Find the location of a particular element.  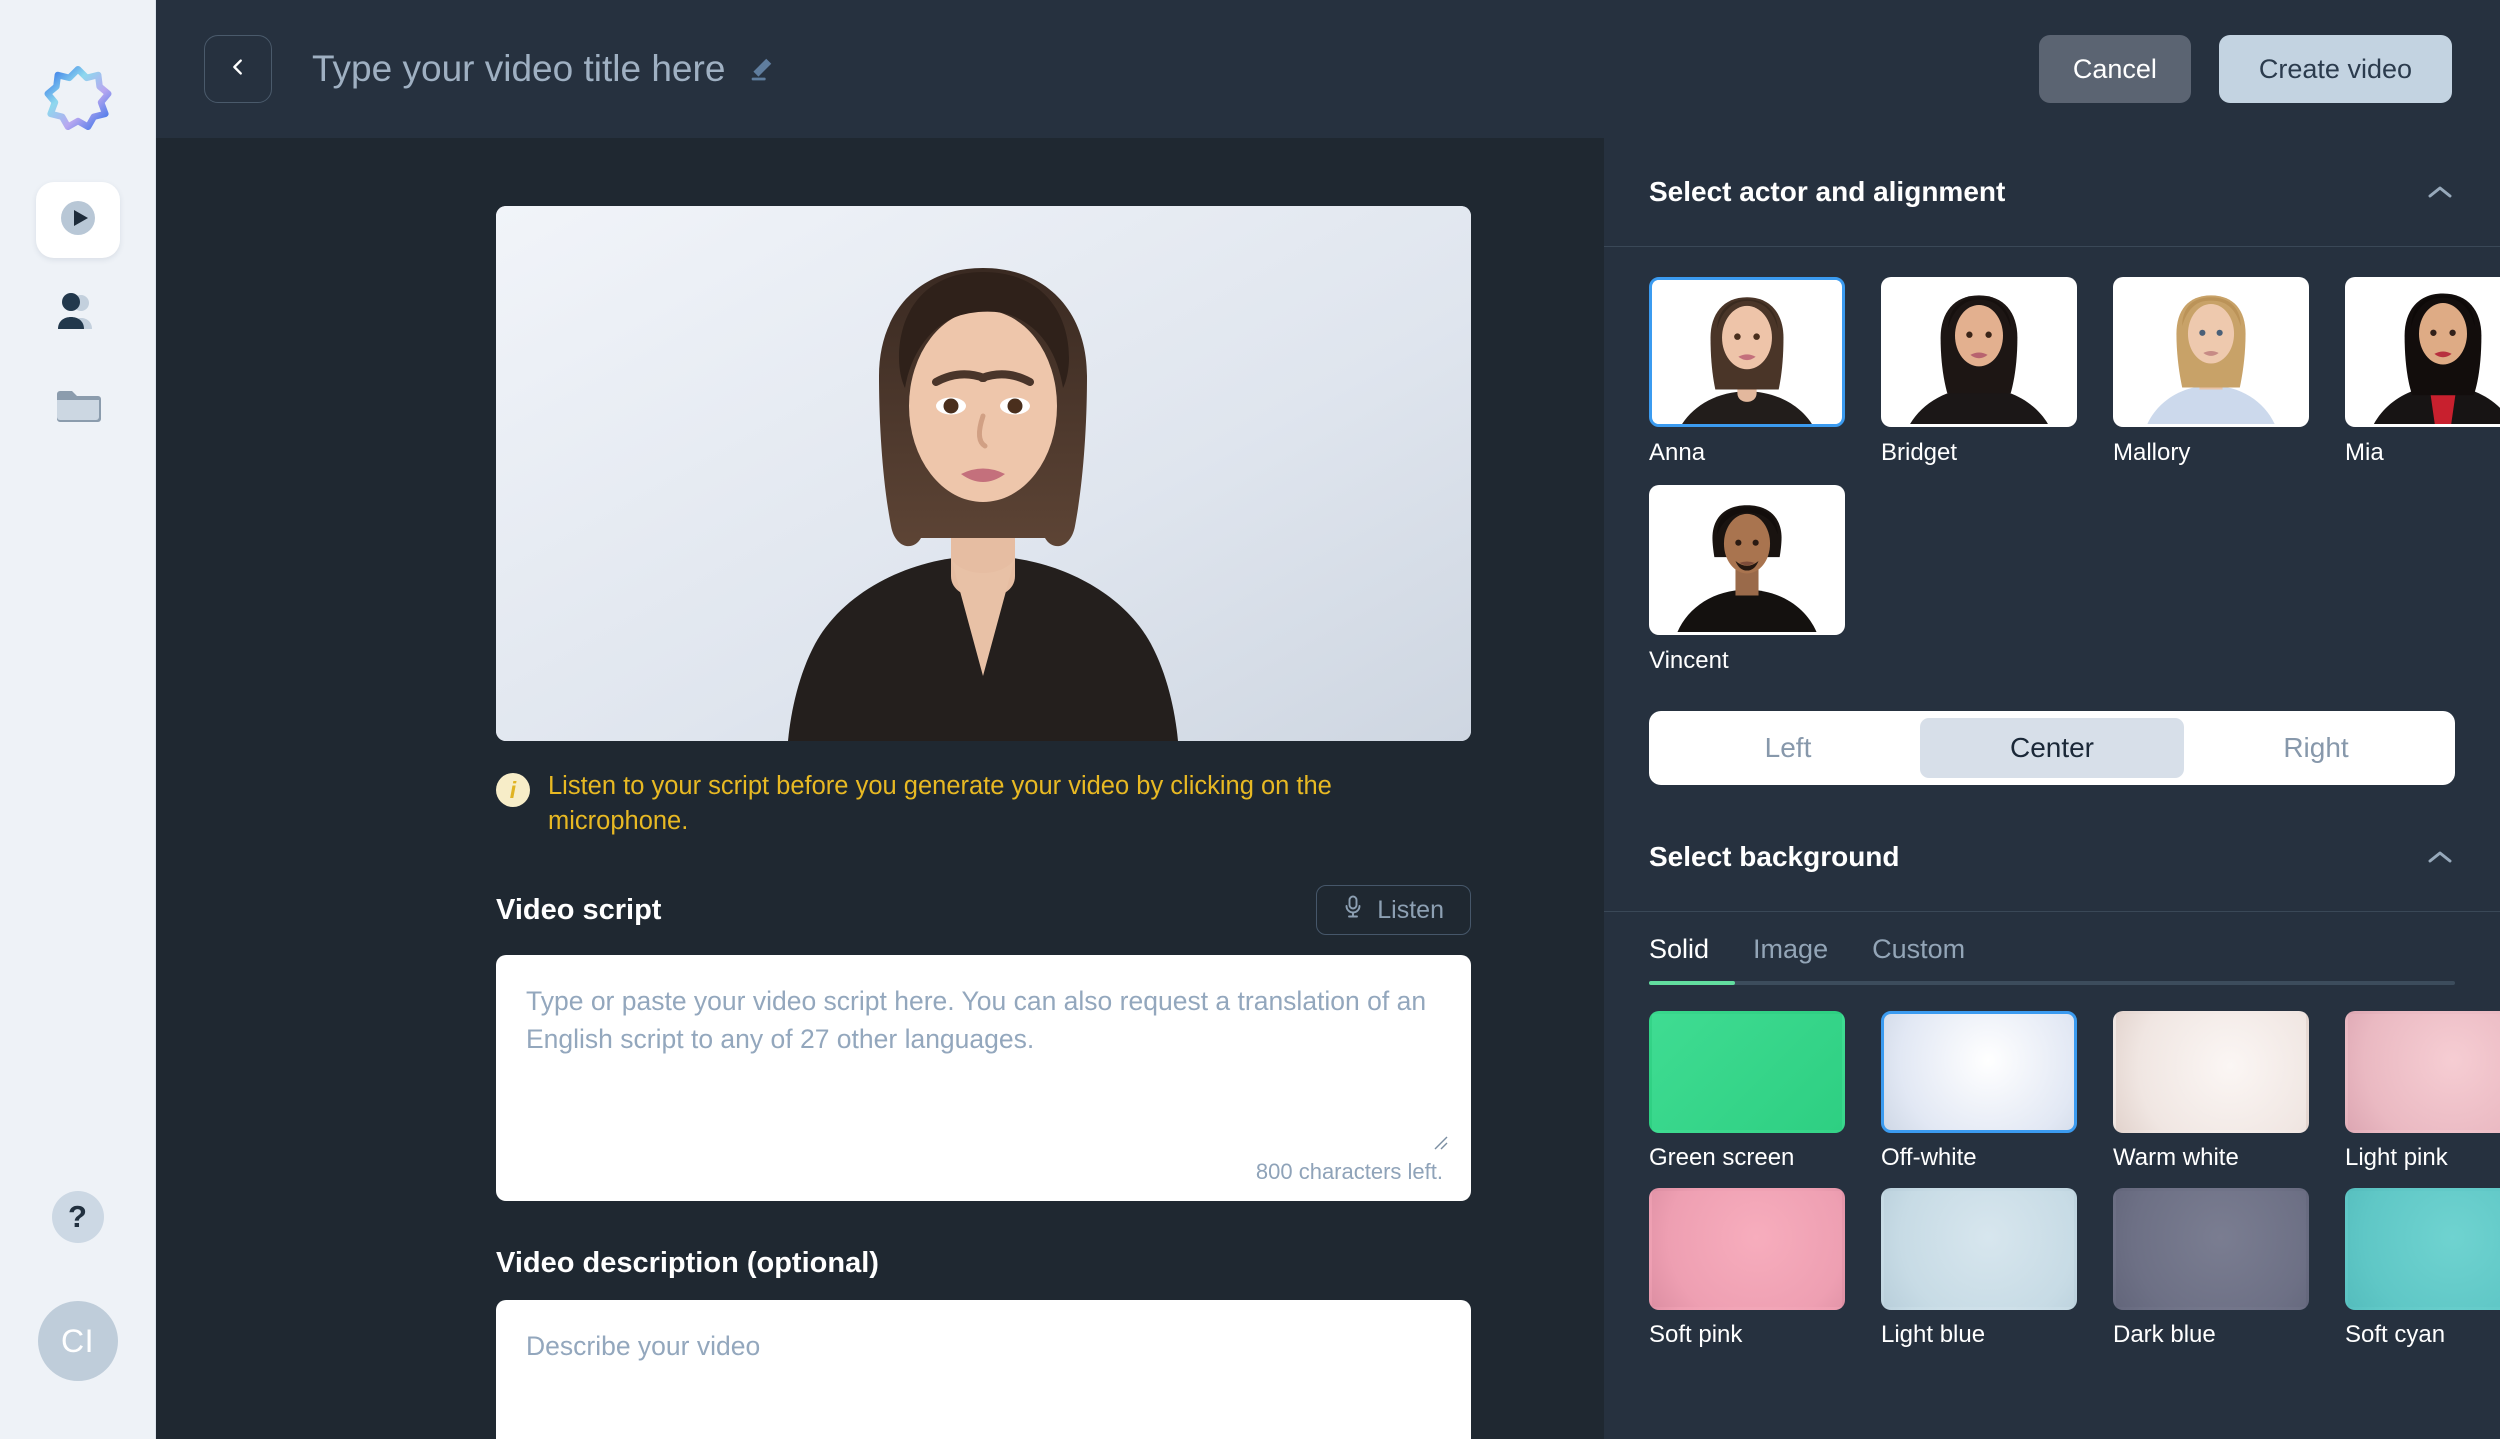

background-option-green-screen: Green screen is located at coordinates (1747, 1091).